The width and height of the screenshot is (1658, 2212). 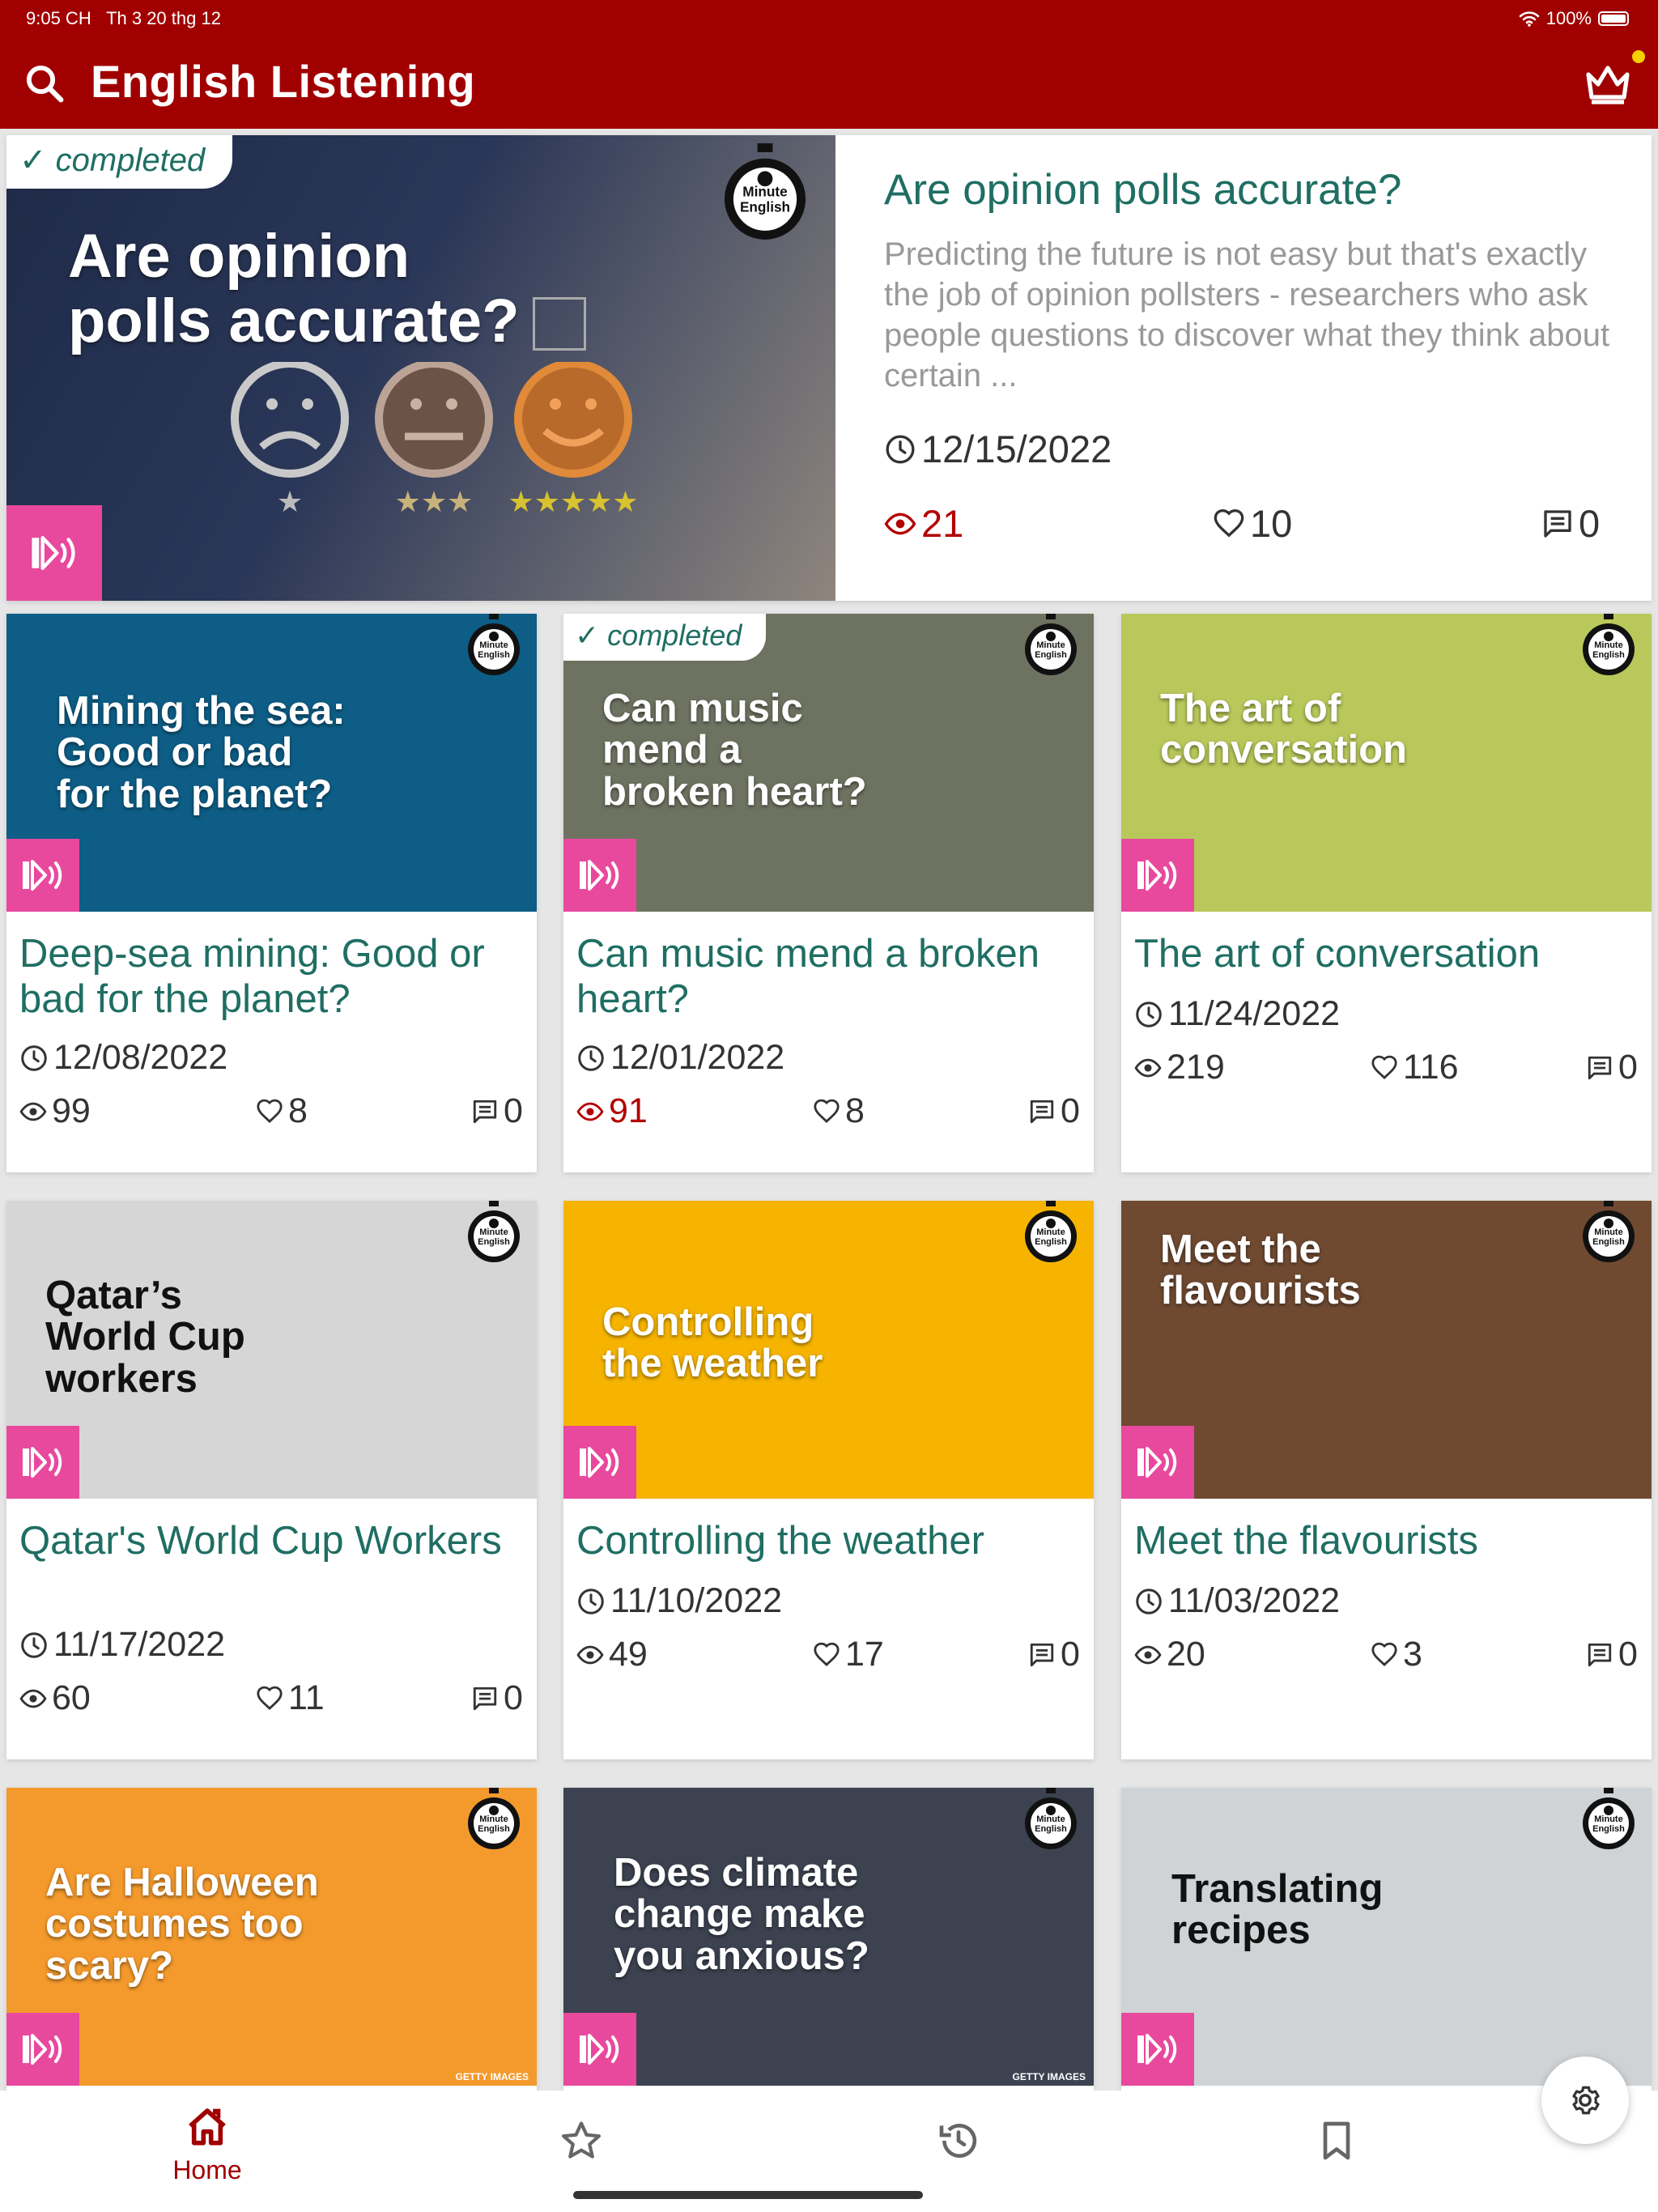 What do you see at coordinates (831, 977) in the screenshot?
I see `episode-title: Can music mend a broken heart?` at bounding box center [831, 977].